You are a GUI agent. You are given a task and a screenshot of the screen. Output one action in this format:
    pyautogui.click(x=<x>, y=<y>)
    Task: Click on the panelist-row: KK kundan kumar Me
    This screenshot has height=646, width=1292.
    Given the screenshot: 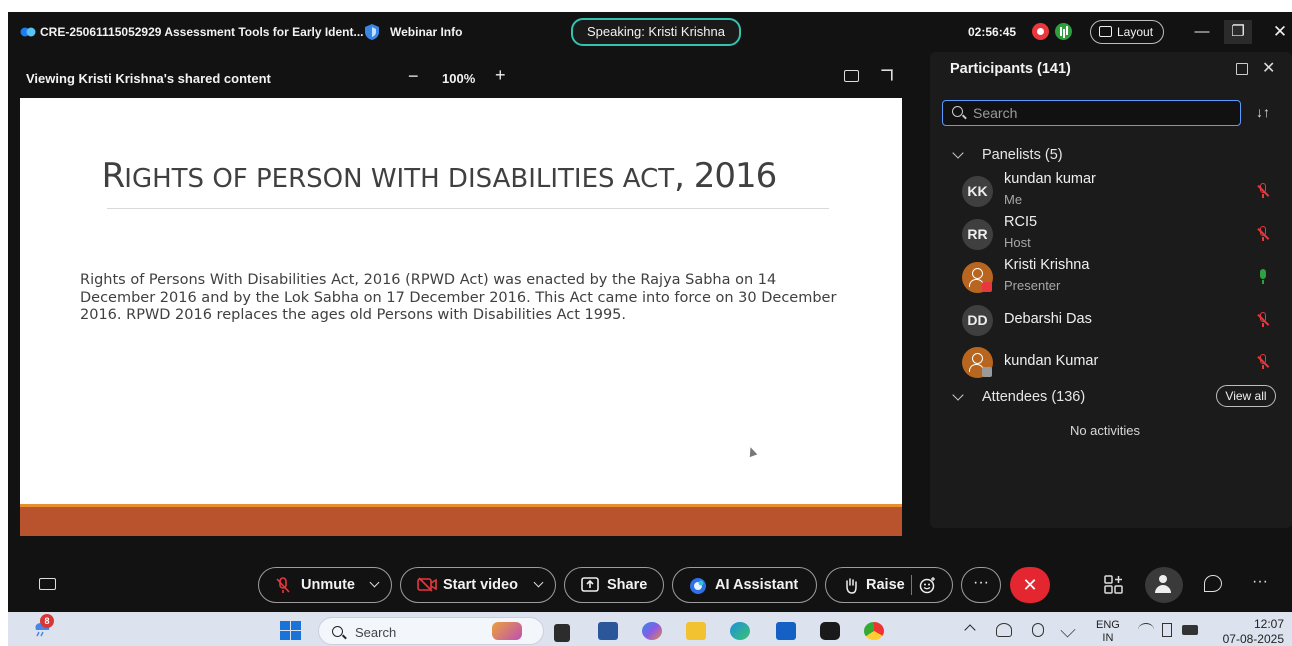 What is the action you would take?
    pyautogui.click(x=1111, y=192)
    